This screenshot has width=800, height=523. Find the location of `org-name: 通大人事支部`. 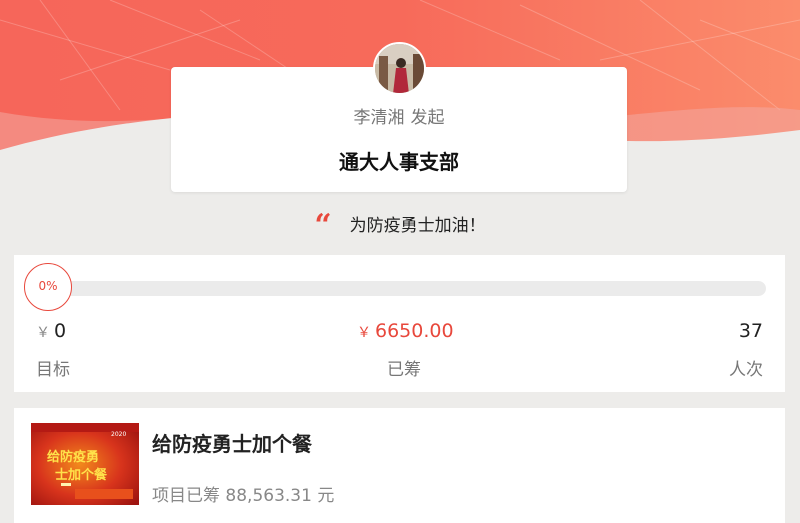

org-name: 通大人事支部 is located at coordinates (399, 162).